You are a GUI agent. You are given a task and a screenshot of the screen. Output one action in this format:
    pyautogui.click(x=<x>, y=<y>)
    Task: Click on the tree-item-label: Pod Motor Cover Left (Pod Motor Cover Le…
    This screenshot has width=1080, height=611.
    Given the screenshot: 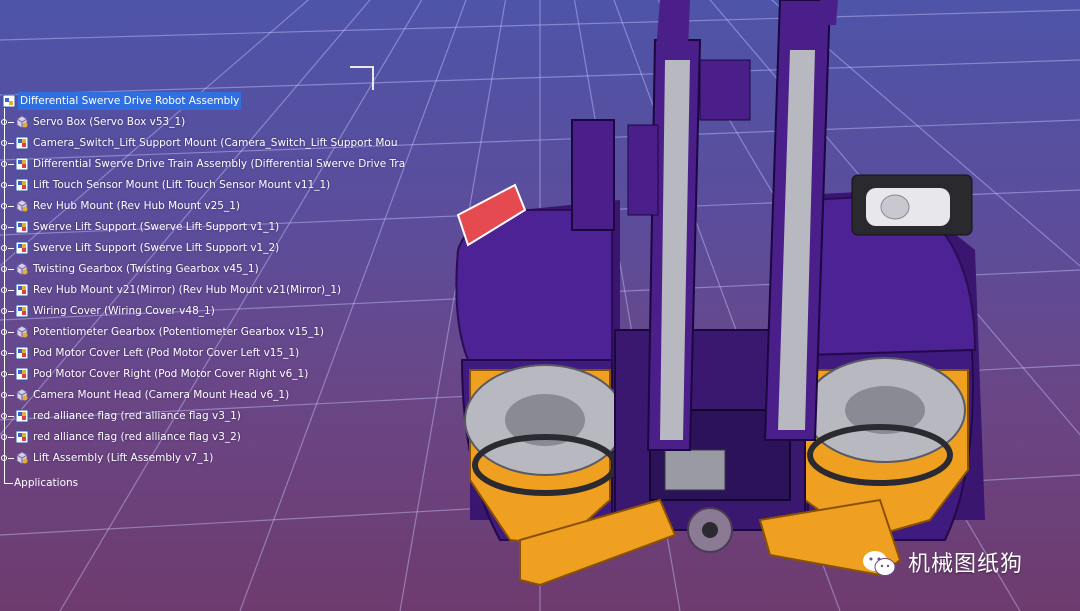 What is the action you would take?
    pyautogui.click(x=166, y=353)
    